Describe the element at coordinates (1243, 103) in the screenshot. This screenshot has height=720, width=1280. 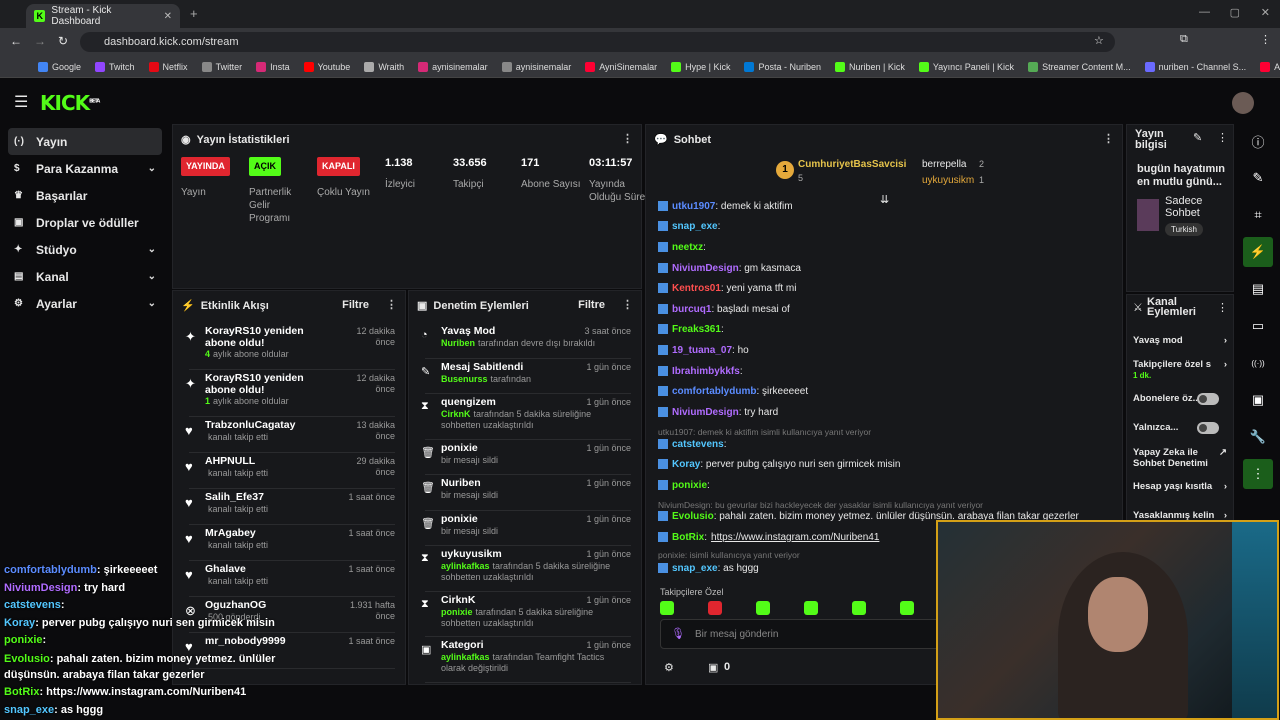
I see `avatar` at that location.